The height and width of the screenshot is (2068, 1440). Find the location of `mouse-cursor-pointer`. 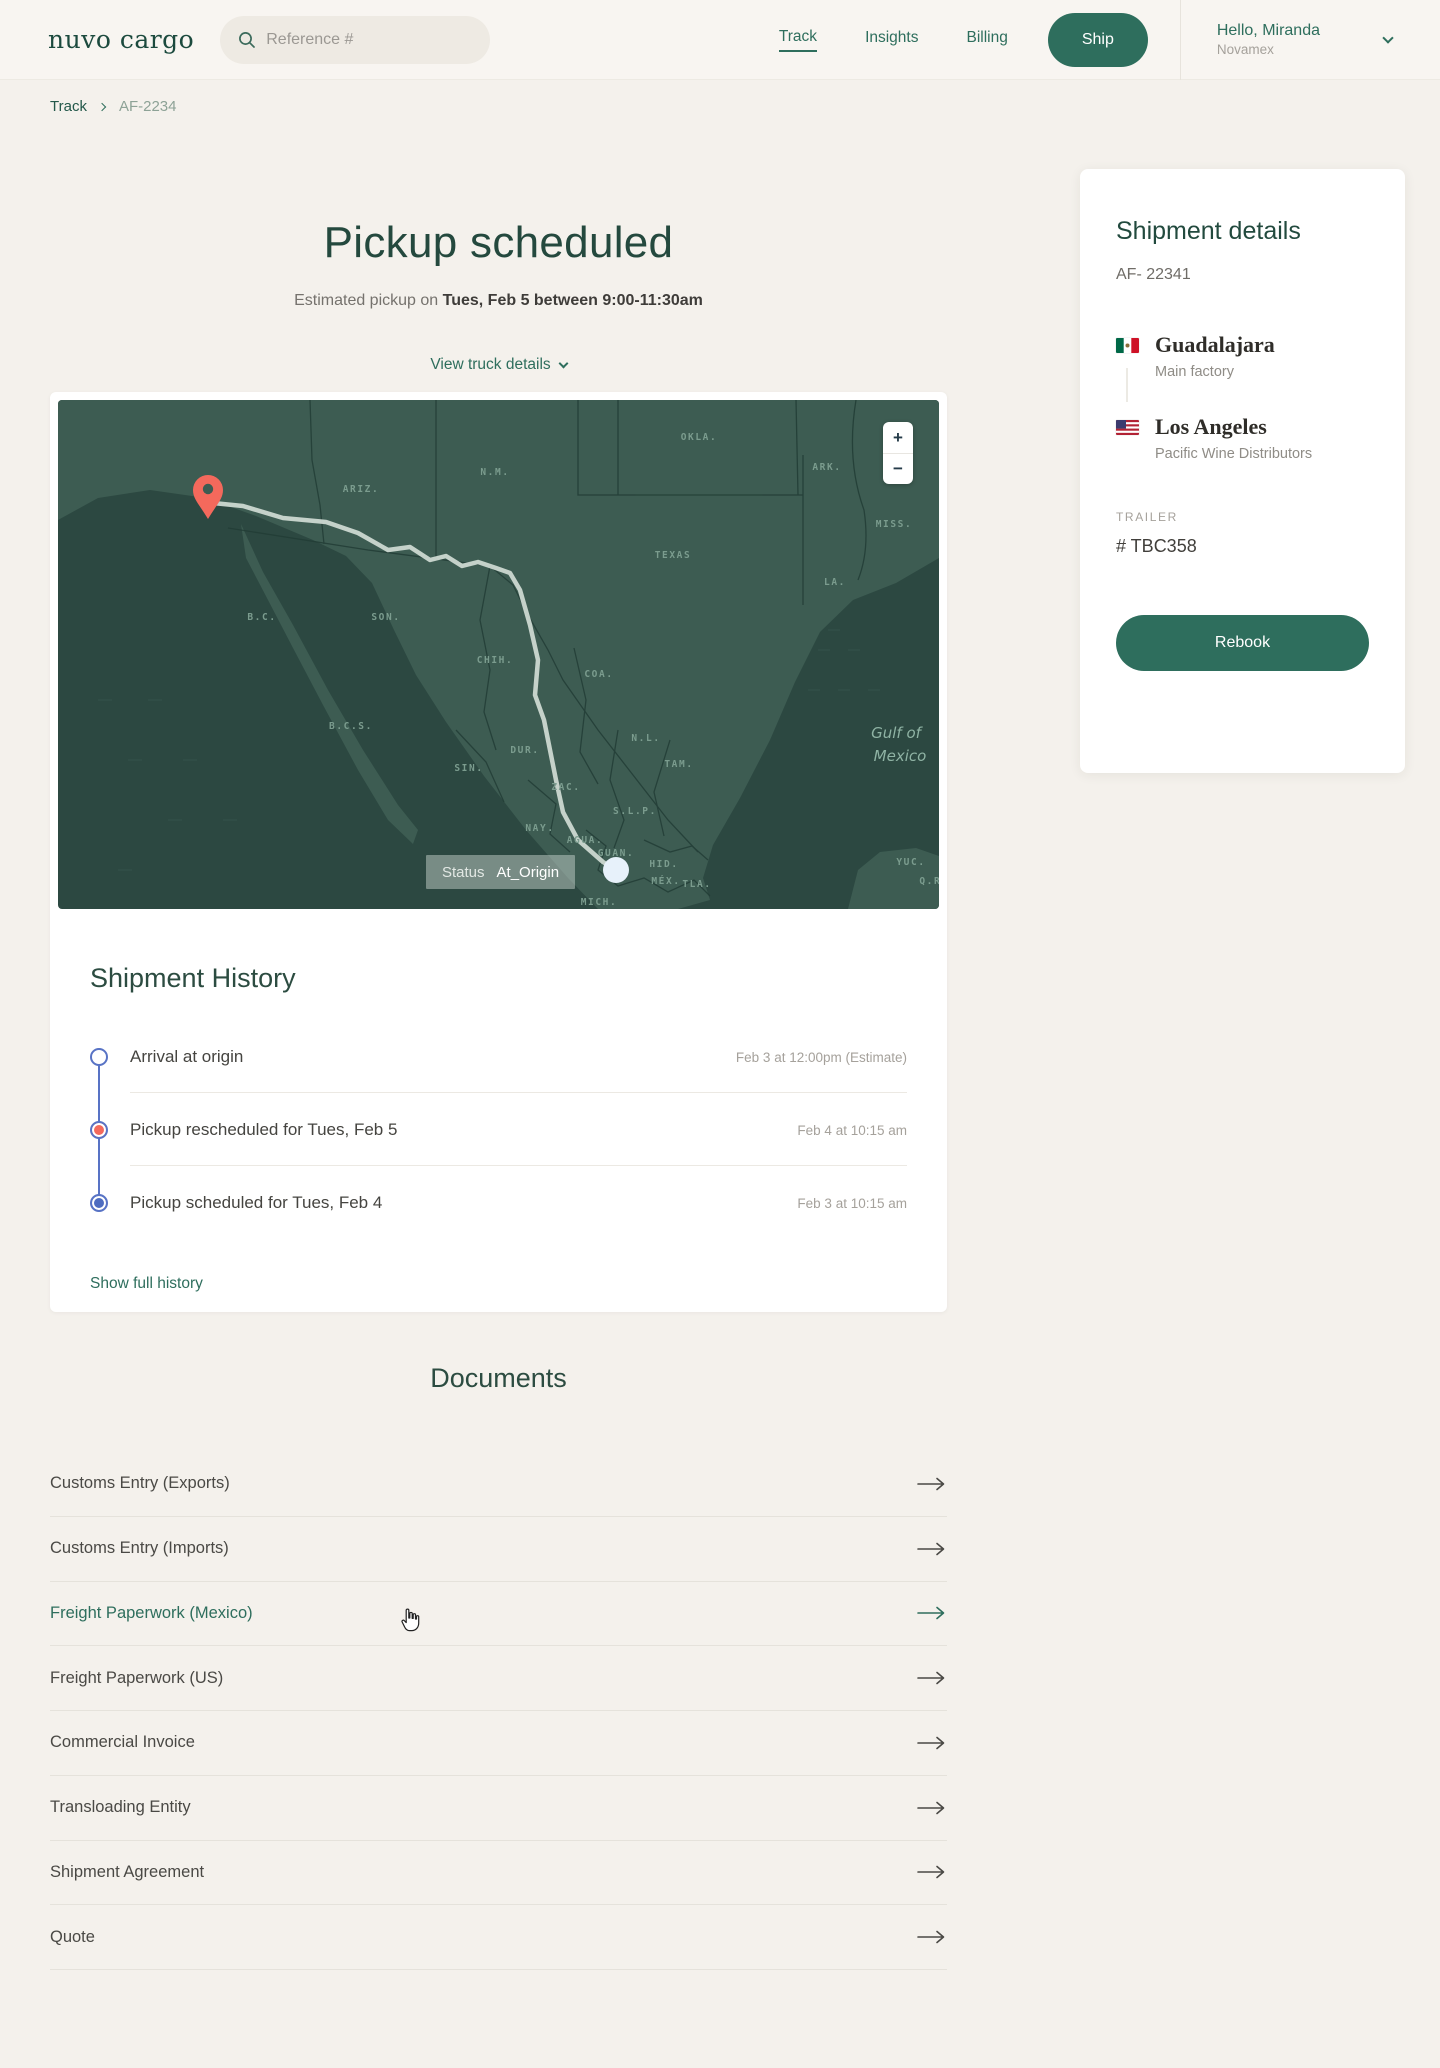

mouse-cursor-pointer is located at coordinates (410, 1620).